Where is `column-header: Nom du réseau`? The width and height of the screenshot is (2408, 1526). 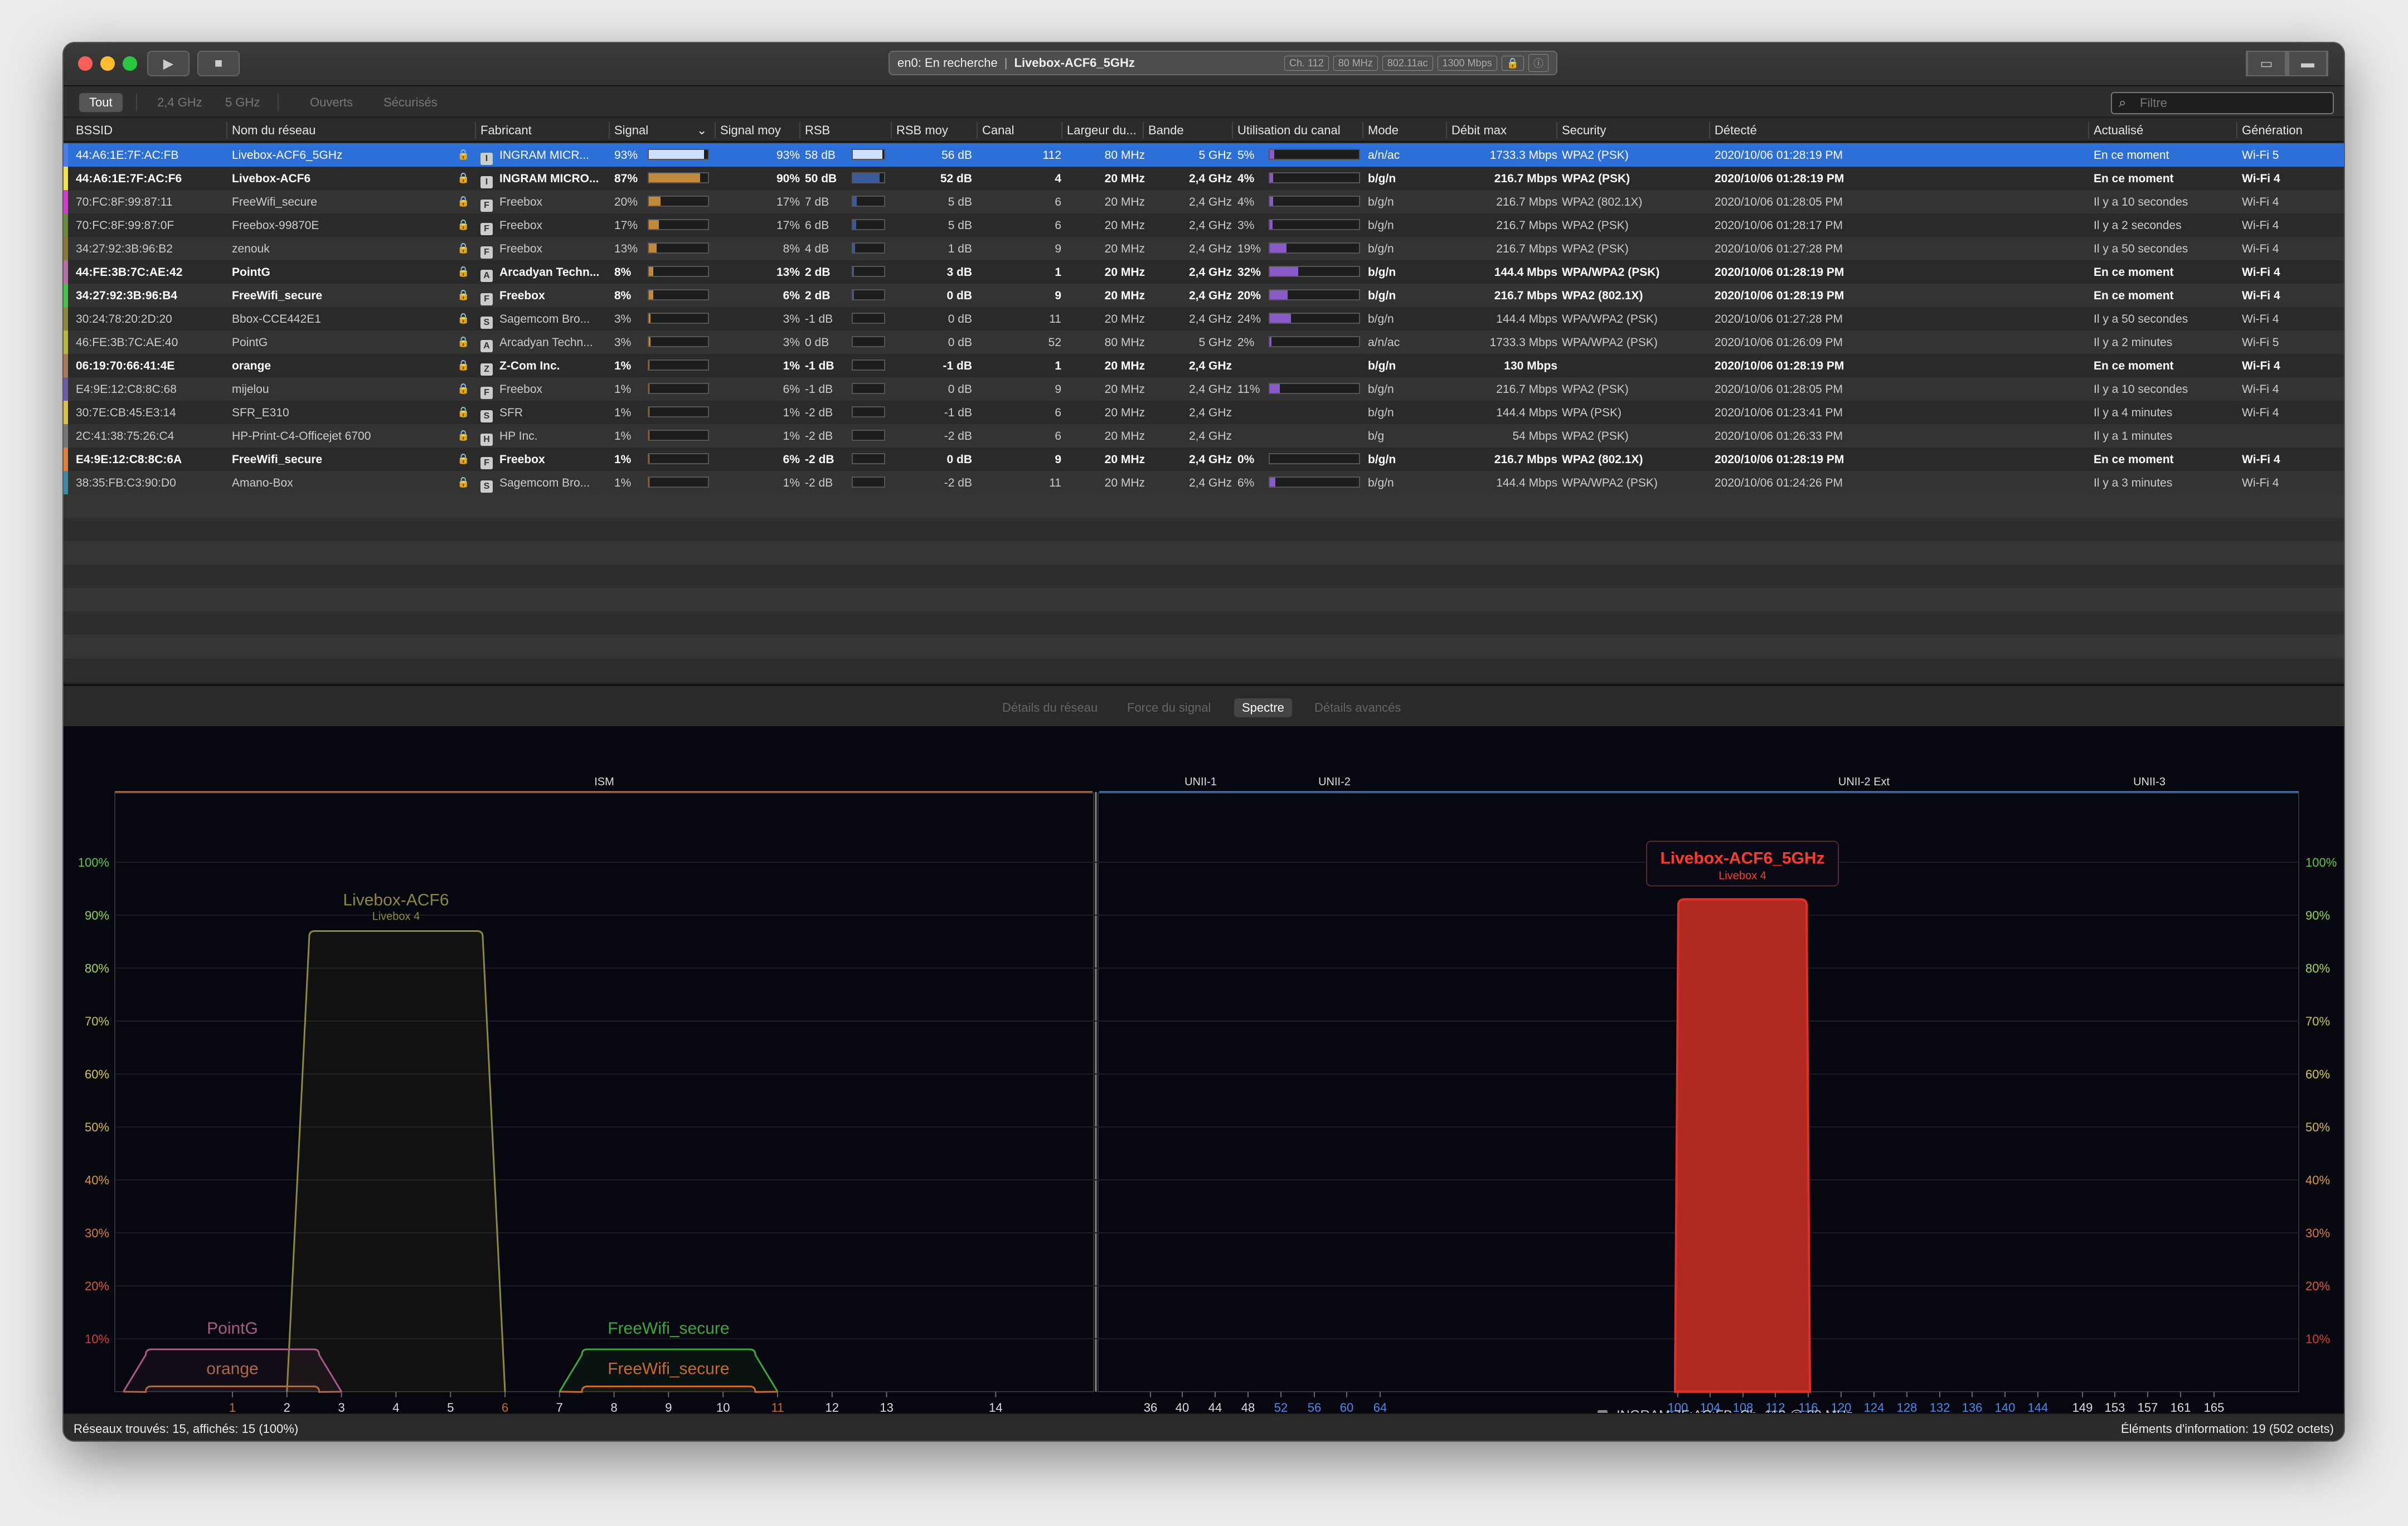
column-header: Nom du réseau is located at coordinates (274, 130).